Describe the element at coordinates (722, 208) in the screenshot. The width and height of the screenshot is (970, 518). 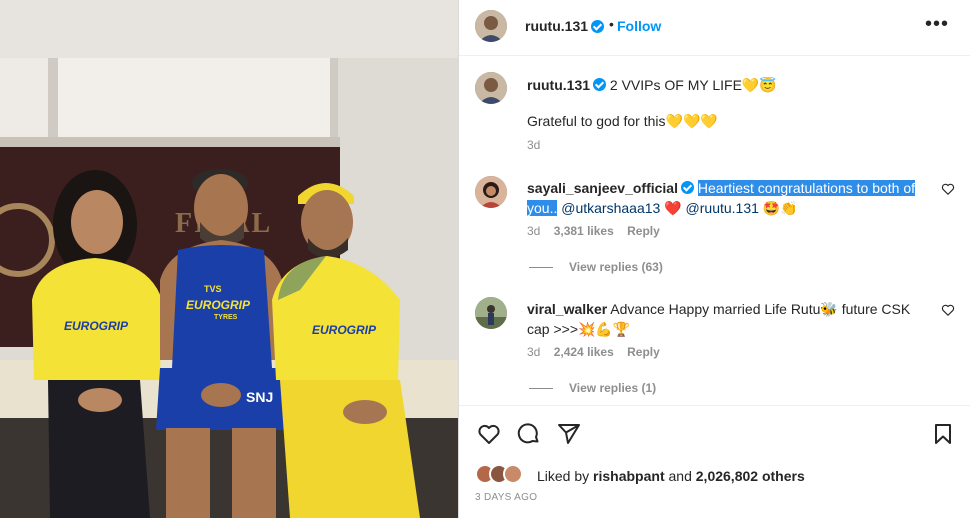
I see `mention-link: @ruutu.131` at that location.